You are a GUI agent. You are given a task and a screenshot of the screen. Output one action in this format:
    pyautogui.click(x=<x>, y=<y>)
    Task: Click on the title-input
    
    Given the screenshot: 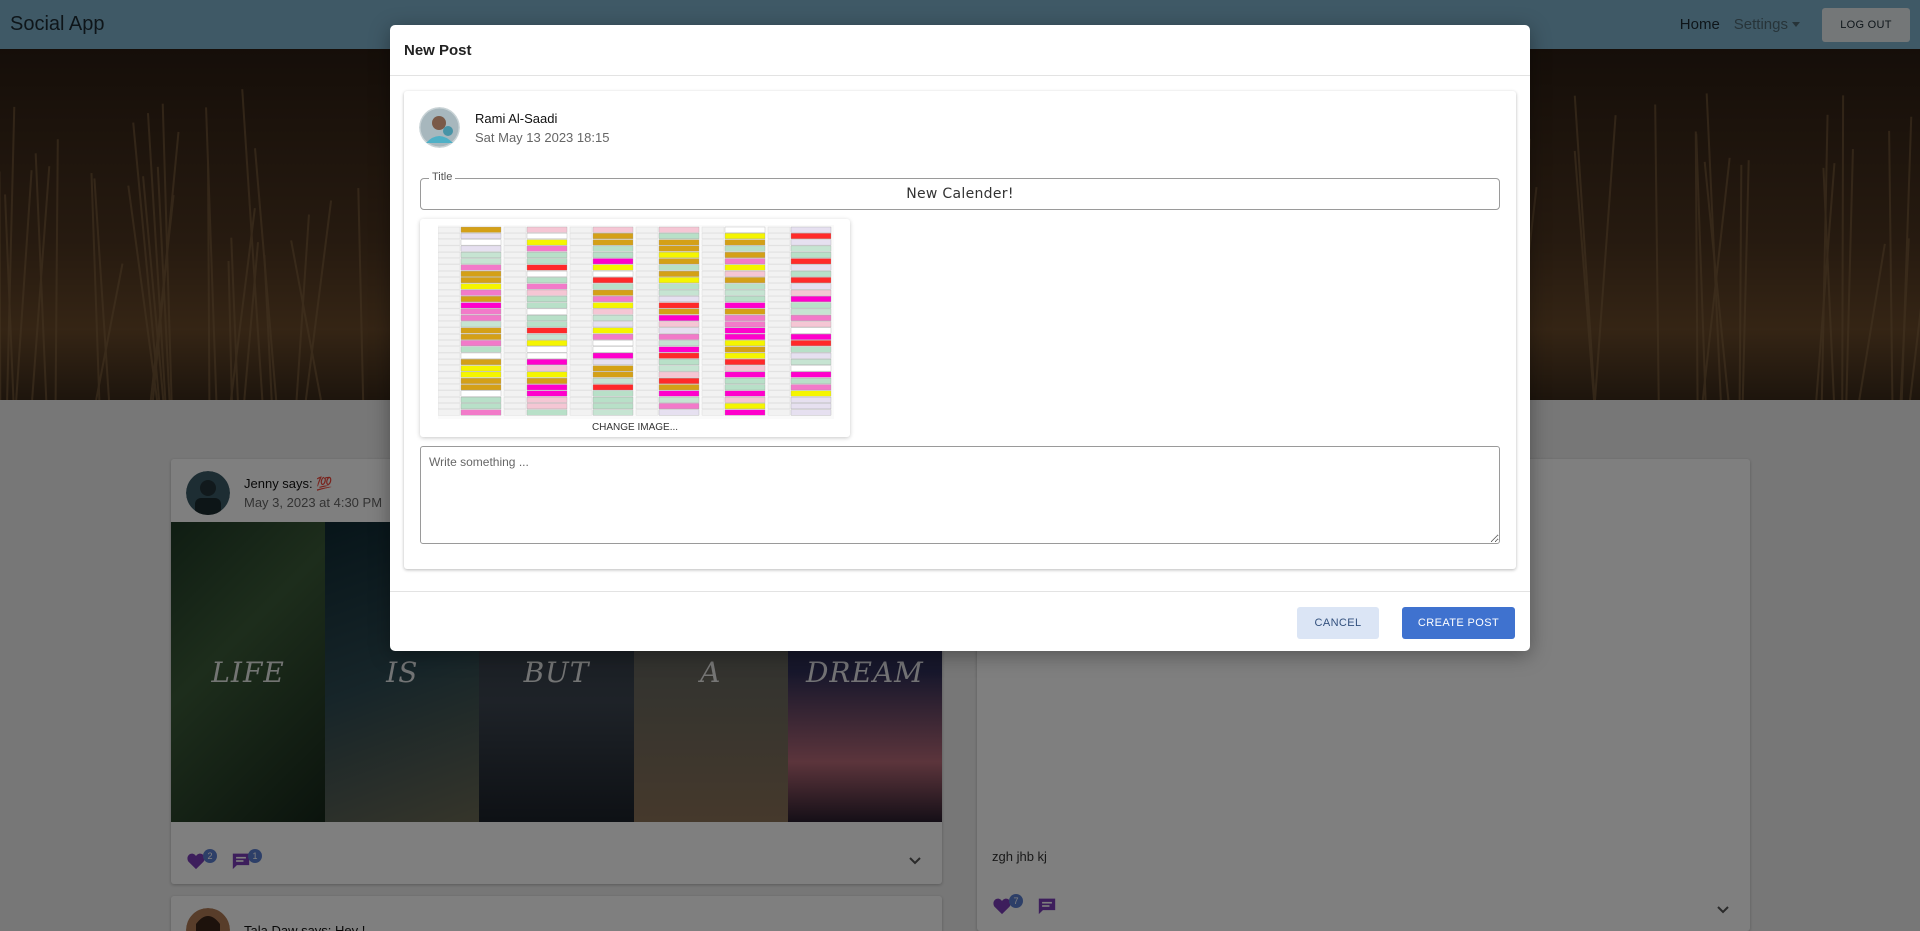 What is the action you would take?
    pyautogui.click(x=960, y=194)
    